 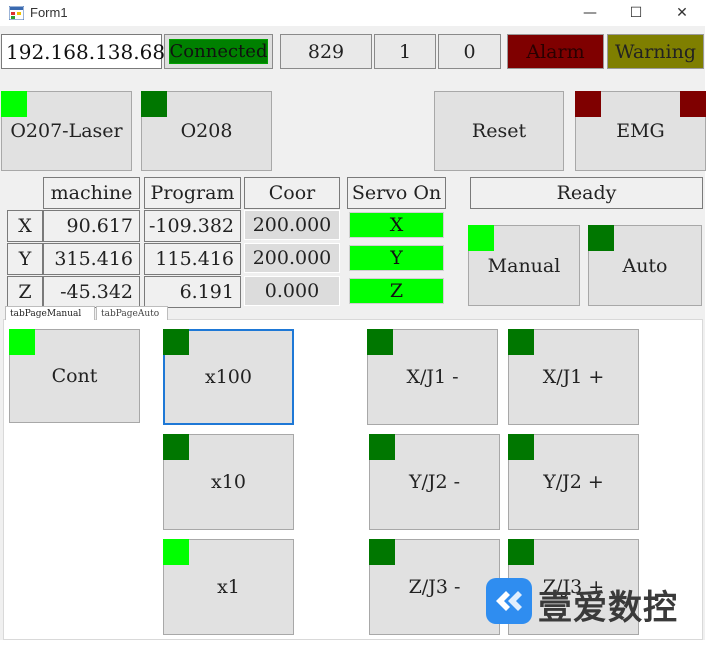 What do you see at coordinates (91, 292) in the screenshot?
I see `machine-z-value: -45.342` at bounding box center [91, 292].